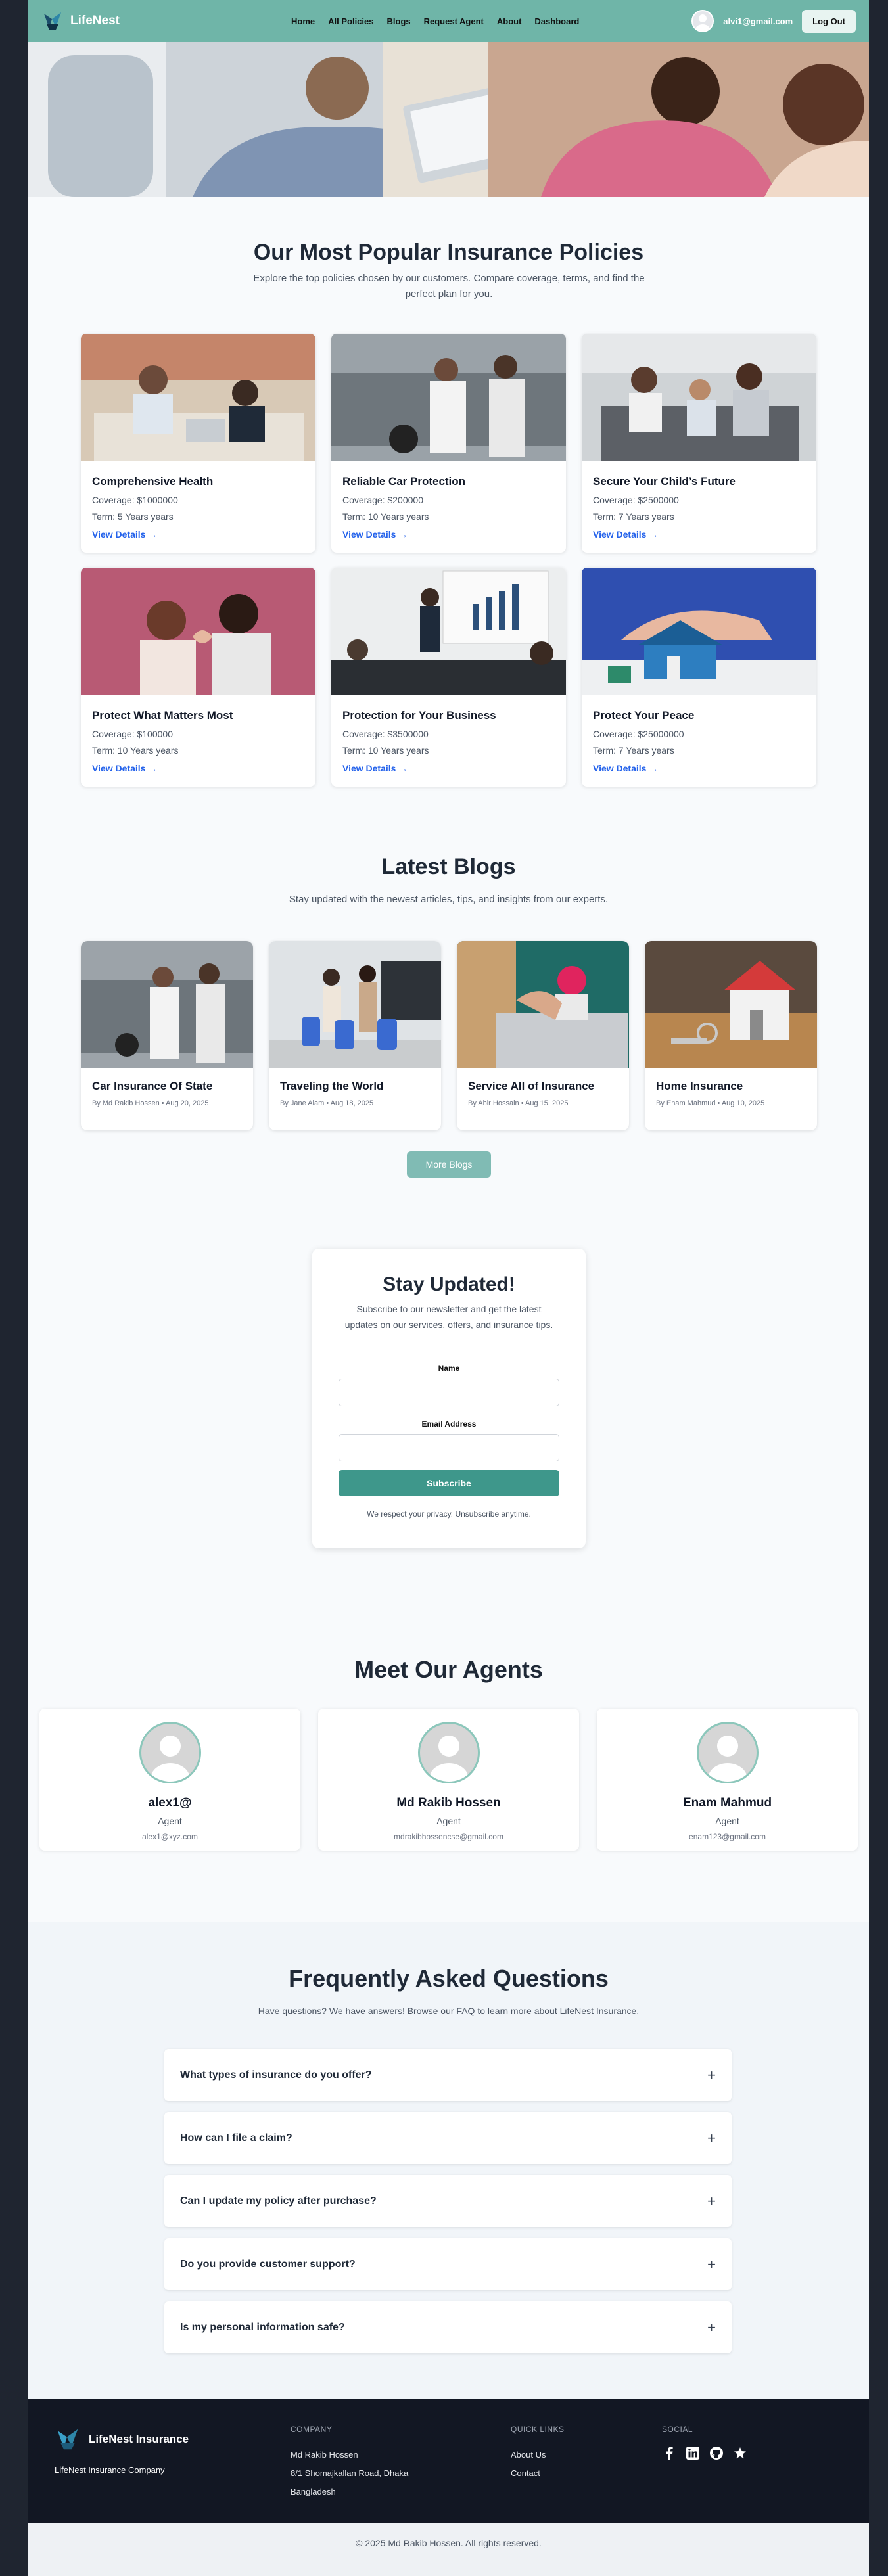 This screenshot has height=2576, width=888. Describe the element at coordinates (449, 1483) in the screenshot. I see `subscribe-button: Subscribe` at that location.